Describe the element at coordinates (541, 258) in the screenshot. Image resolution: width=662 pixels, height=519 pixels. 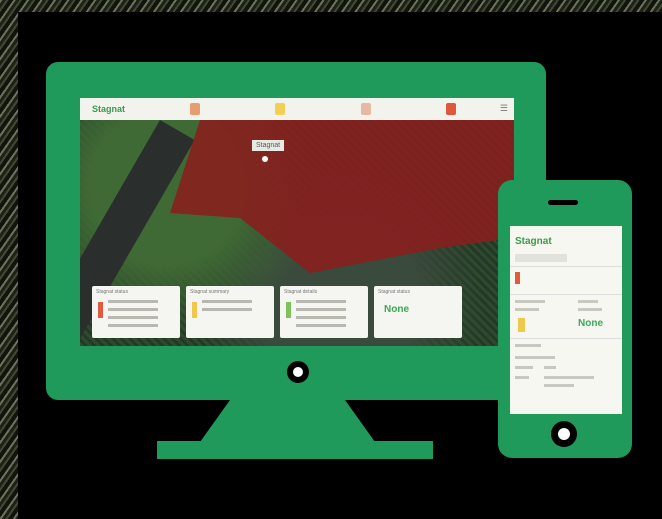
I see `mobile-search-bar` at that location.